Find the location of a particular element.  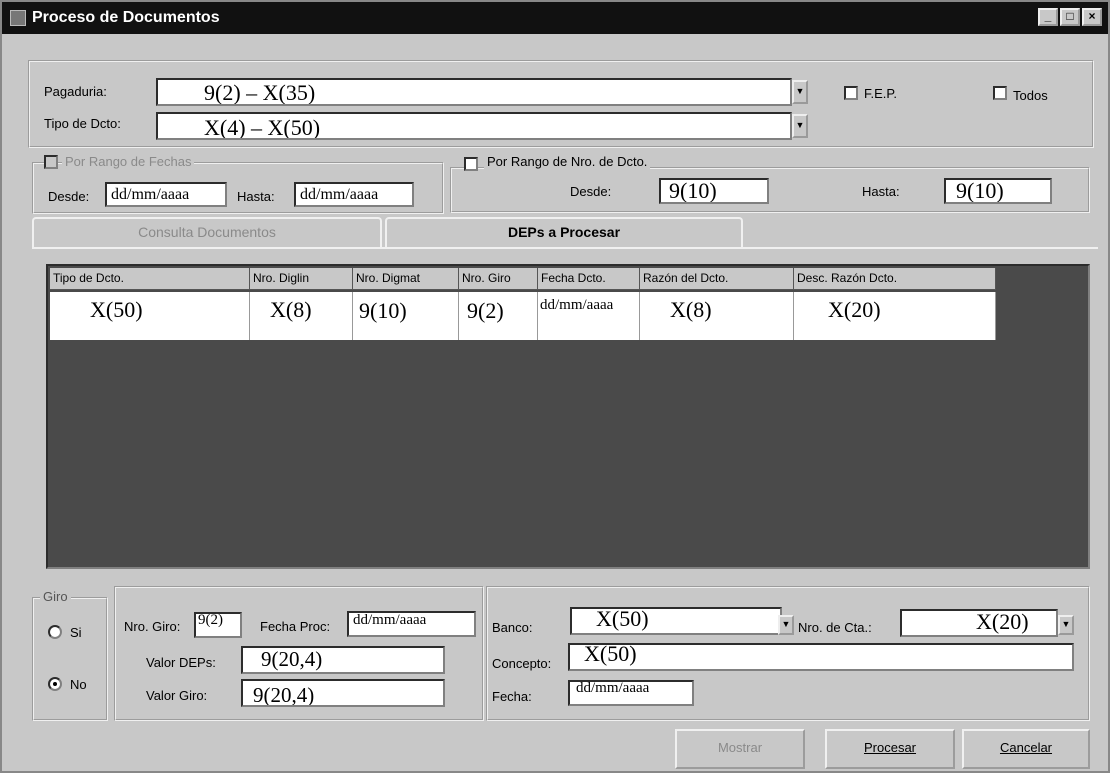

pagaduria-dropdown-icon: ▼ is located at coordinates (800, 92).